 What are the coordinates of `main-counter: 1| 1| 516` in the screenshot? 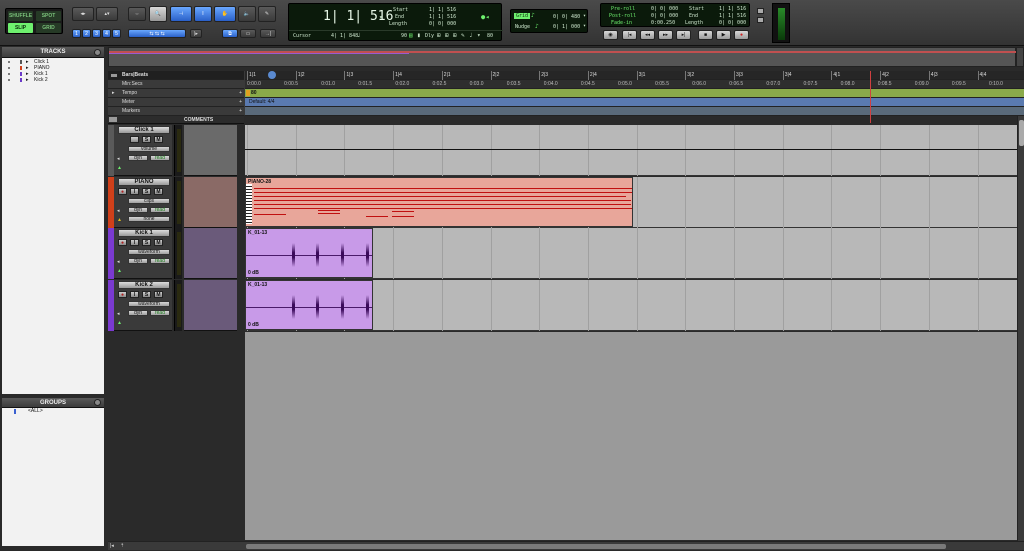 It's located at (358, 16).